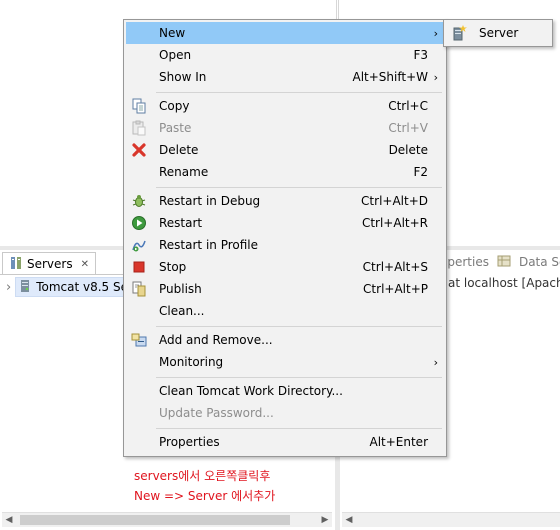 This screenshot has height=530, width=560. What do you see at coordinates (85, 264) in the screenshot?
I see `tab-close-icon: ✕` at bounding box center [85, 264].